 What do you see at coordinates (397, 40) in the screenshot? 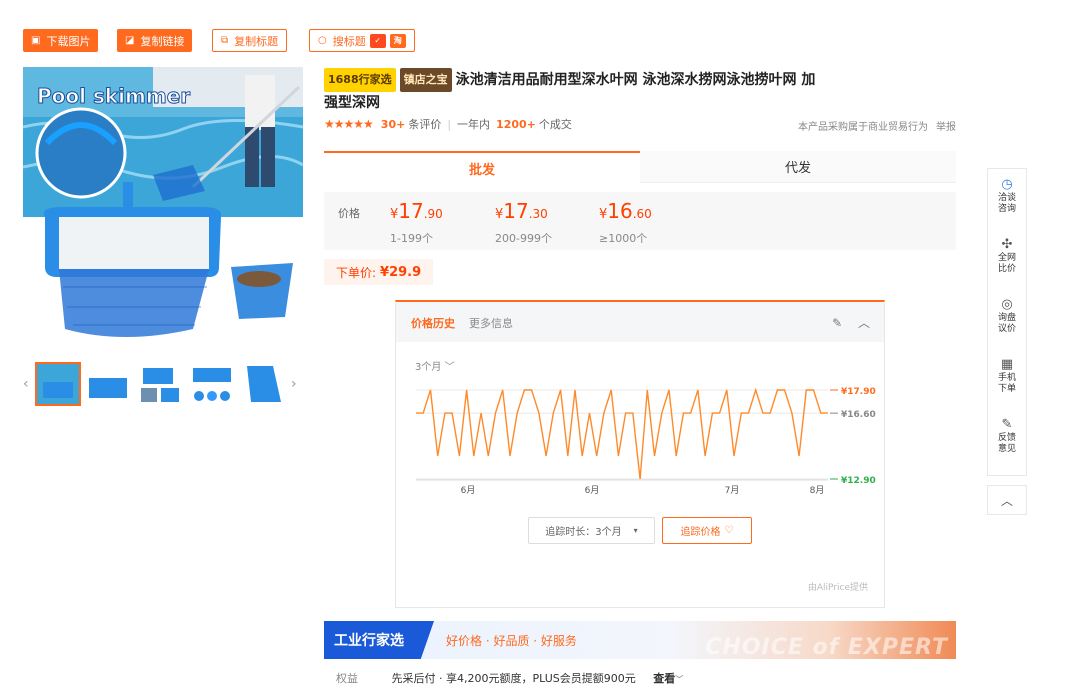
I see `taobao-icon: 淘` at bounding box center [397, 40].